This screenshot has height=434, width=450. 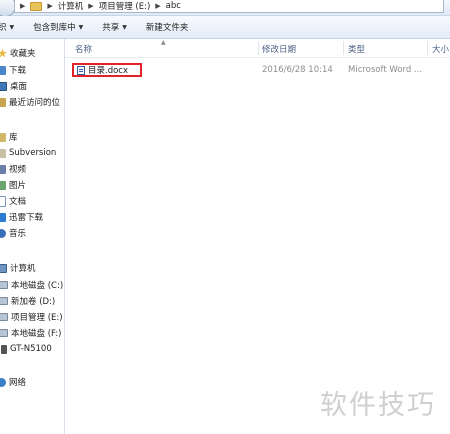 I want to click on nav-item-subversion: Subversion, so click(x=28, y=153).